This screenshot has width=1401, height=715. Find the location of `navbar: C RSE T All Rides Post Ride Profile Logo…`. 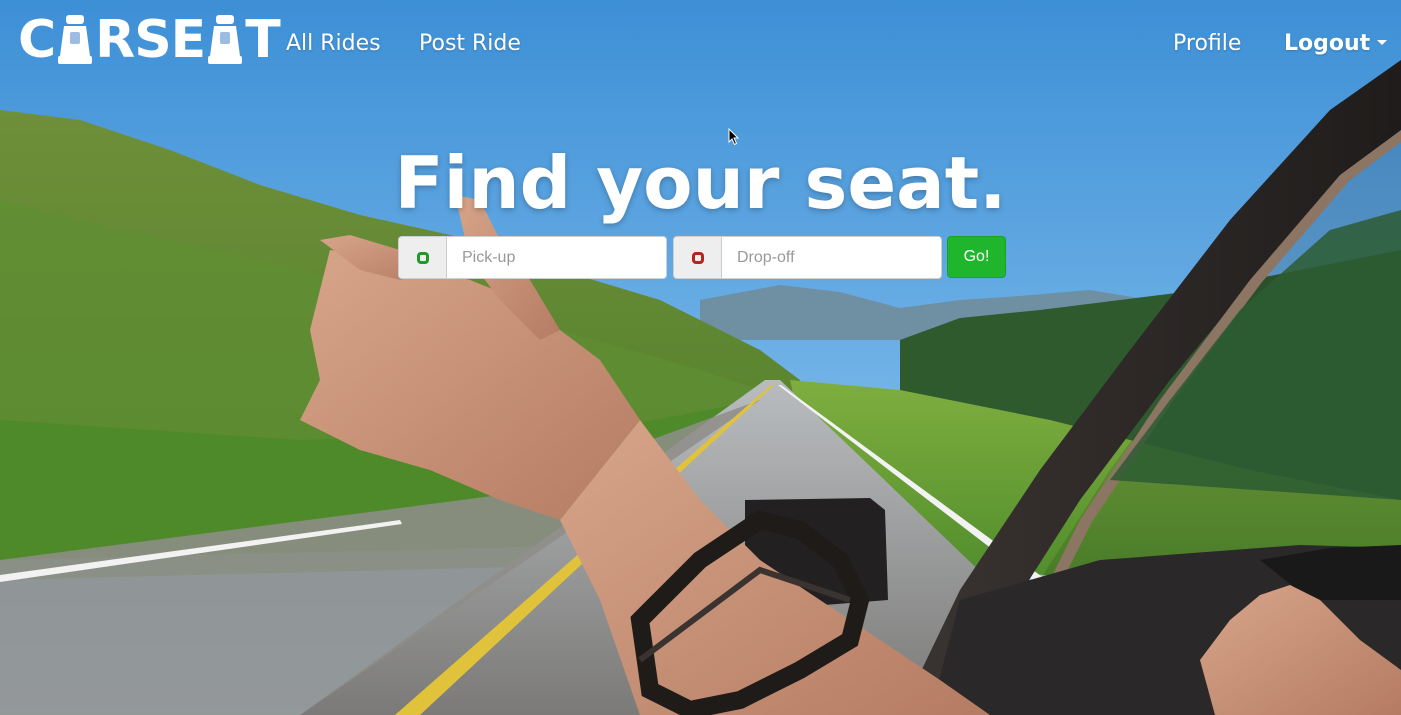

navbar: C RSE T All Rides Post Ride Profile Logo… is located at coordinates (700, 44).